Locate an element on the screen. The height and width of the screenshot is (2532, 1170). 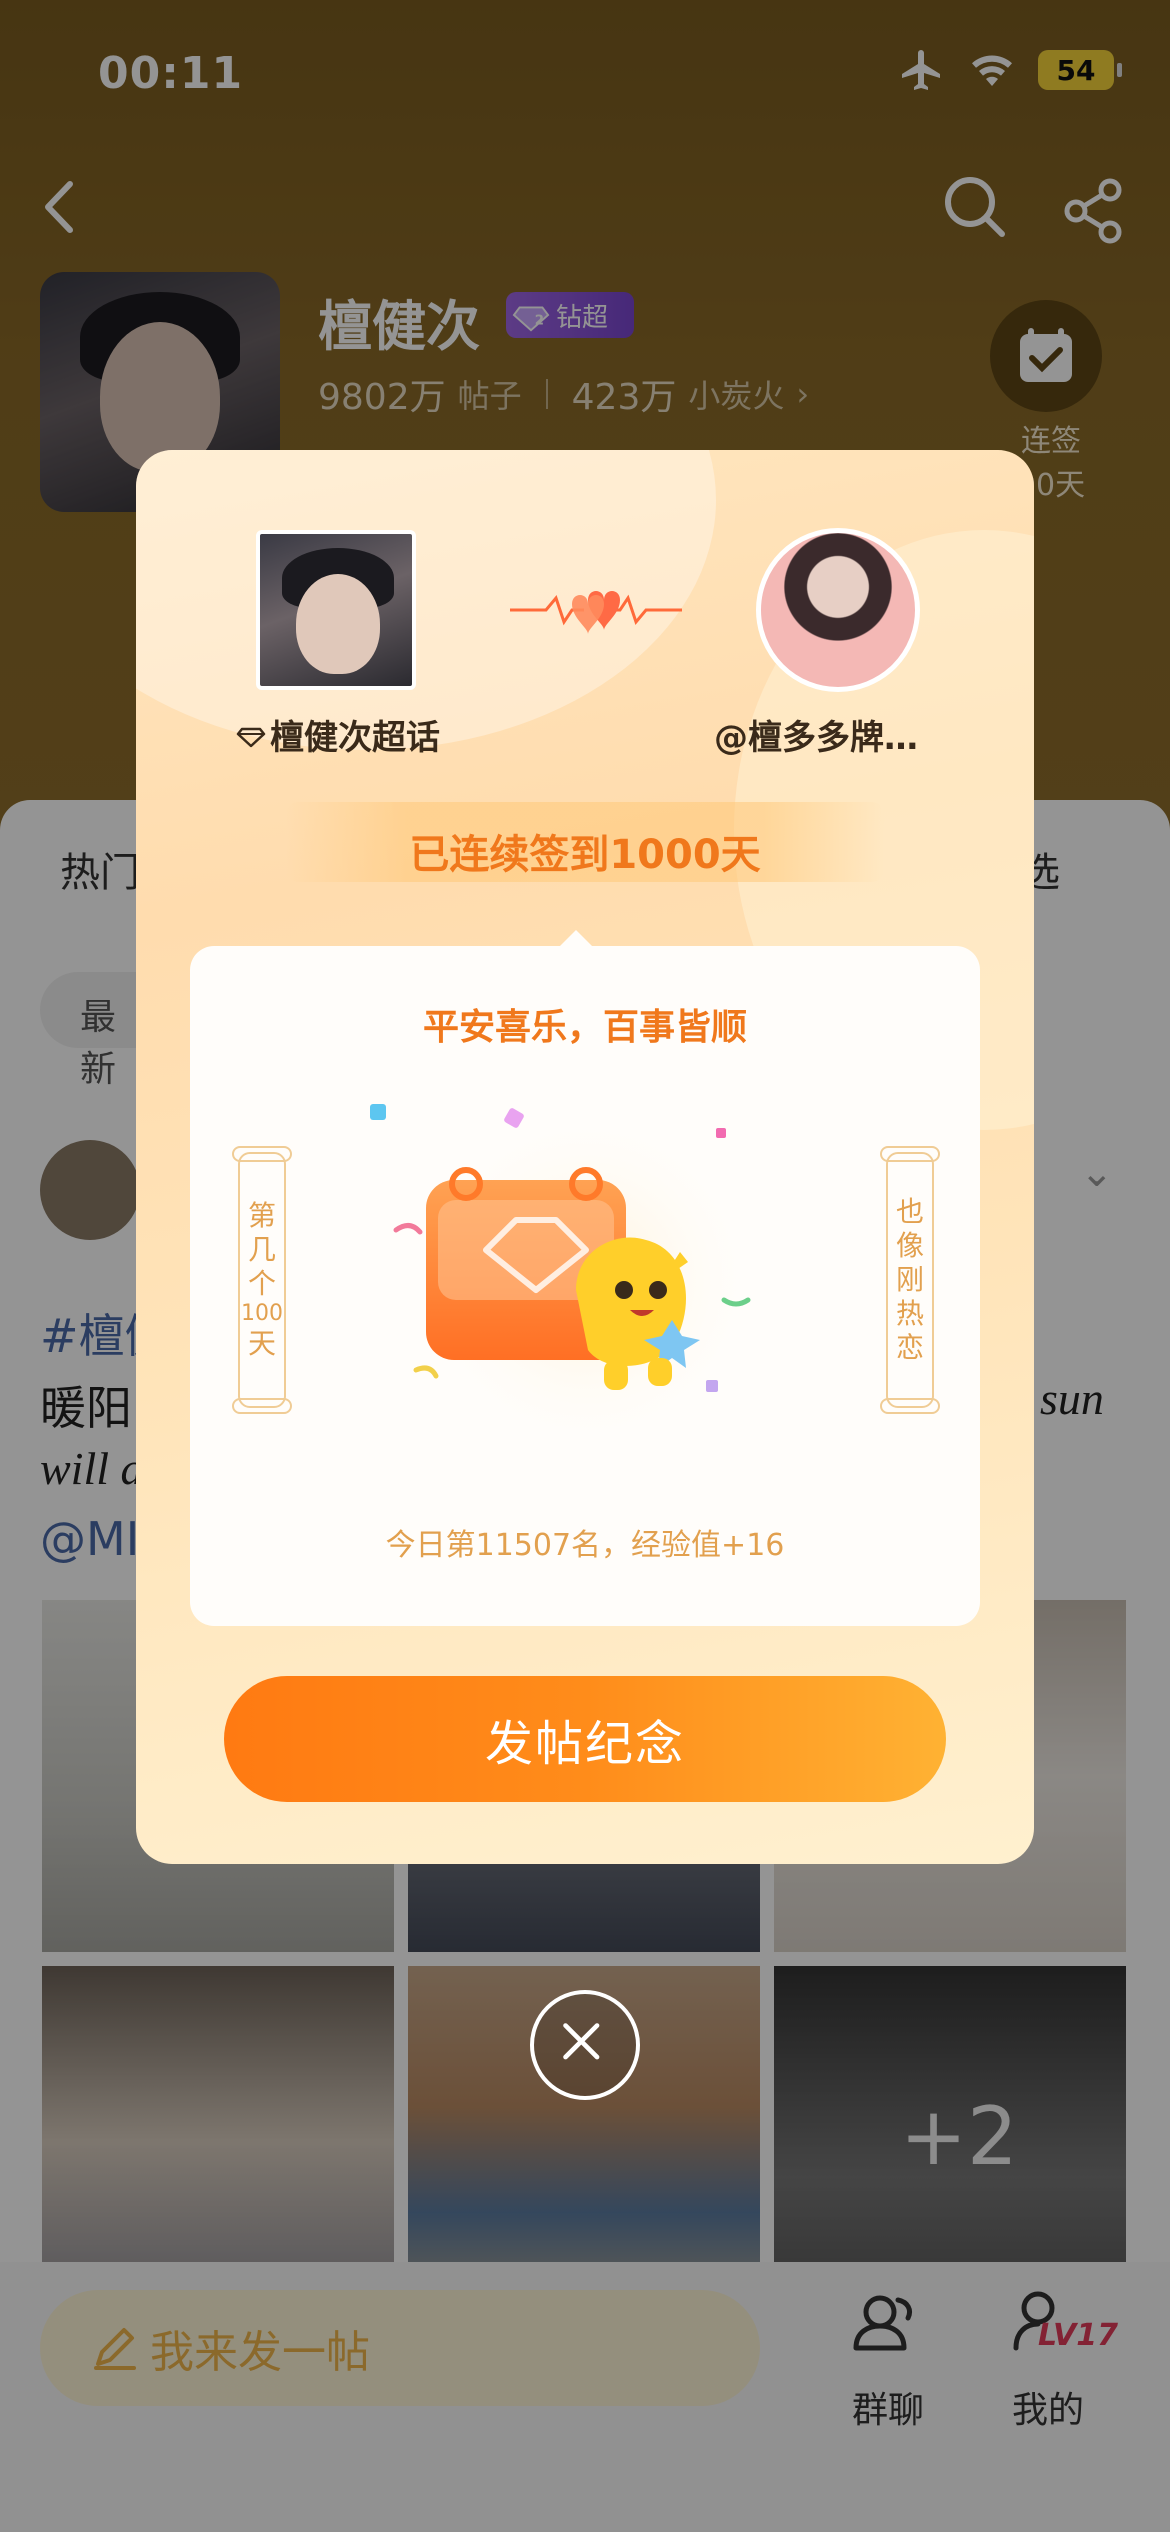
rank-text: 今日第11507名，经验值+16 is located at coordinates (585, 1545).